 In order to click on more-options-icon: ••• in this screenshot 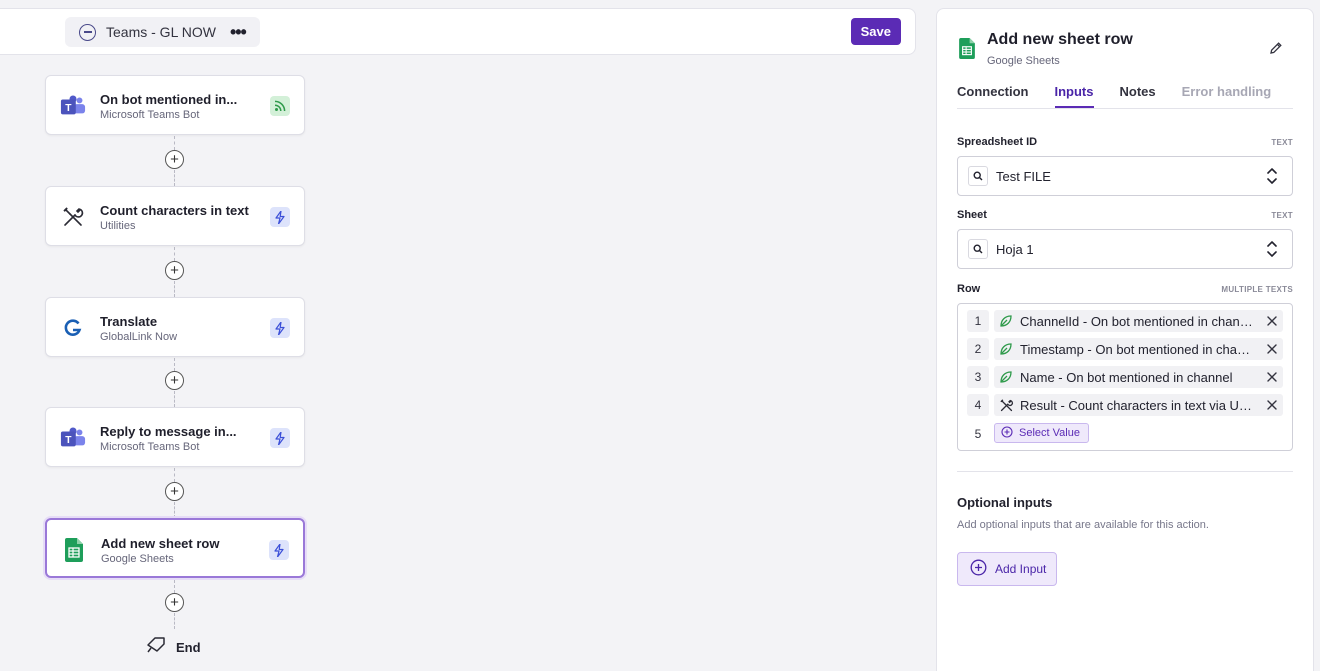, I will do `click(238, 32)`.